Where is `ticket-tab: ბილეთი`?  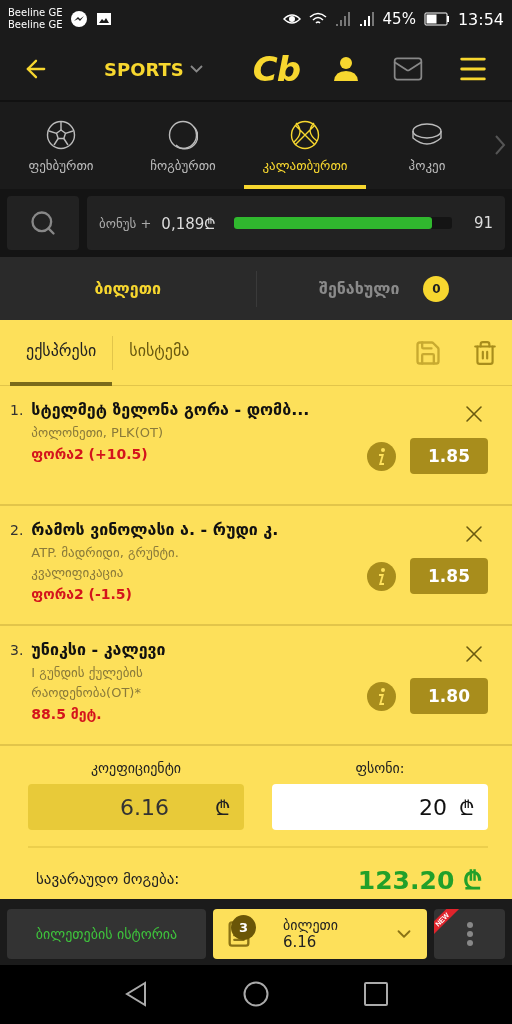 ticket-tab: ბილეთი is located at coordinates (128, 288).